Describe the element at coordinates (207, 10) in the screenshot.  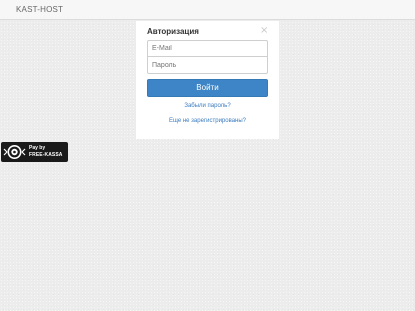
I see `top-navbar: KAST-HOST` at that location.